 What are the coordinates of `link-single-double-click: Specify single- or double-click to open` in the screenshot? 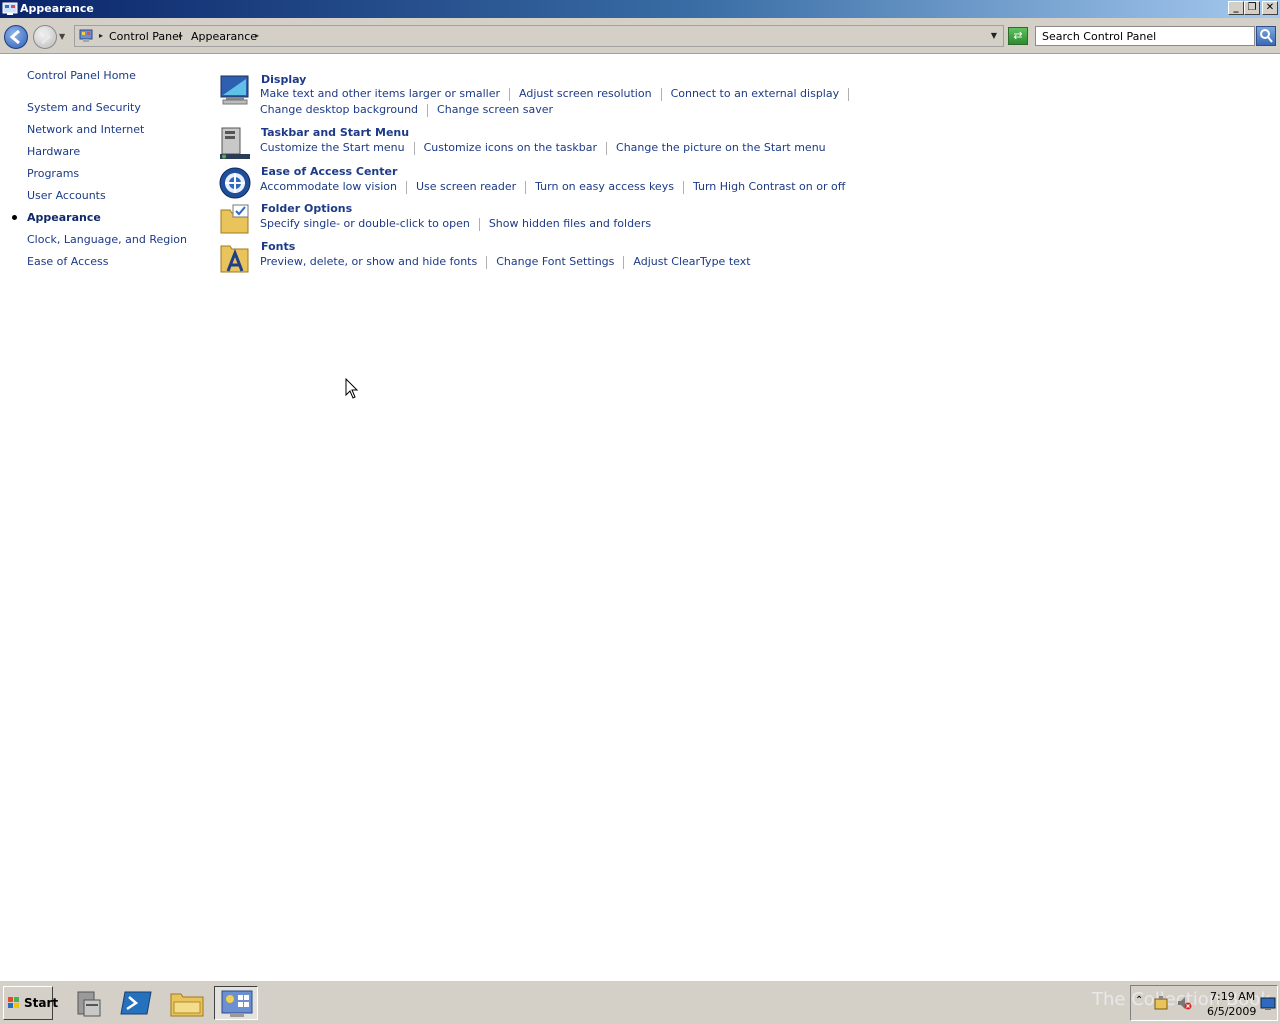 It's located at (365, 223).